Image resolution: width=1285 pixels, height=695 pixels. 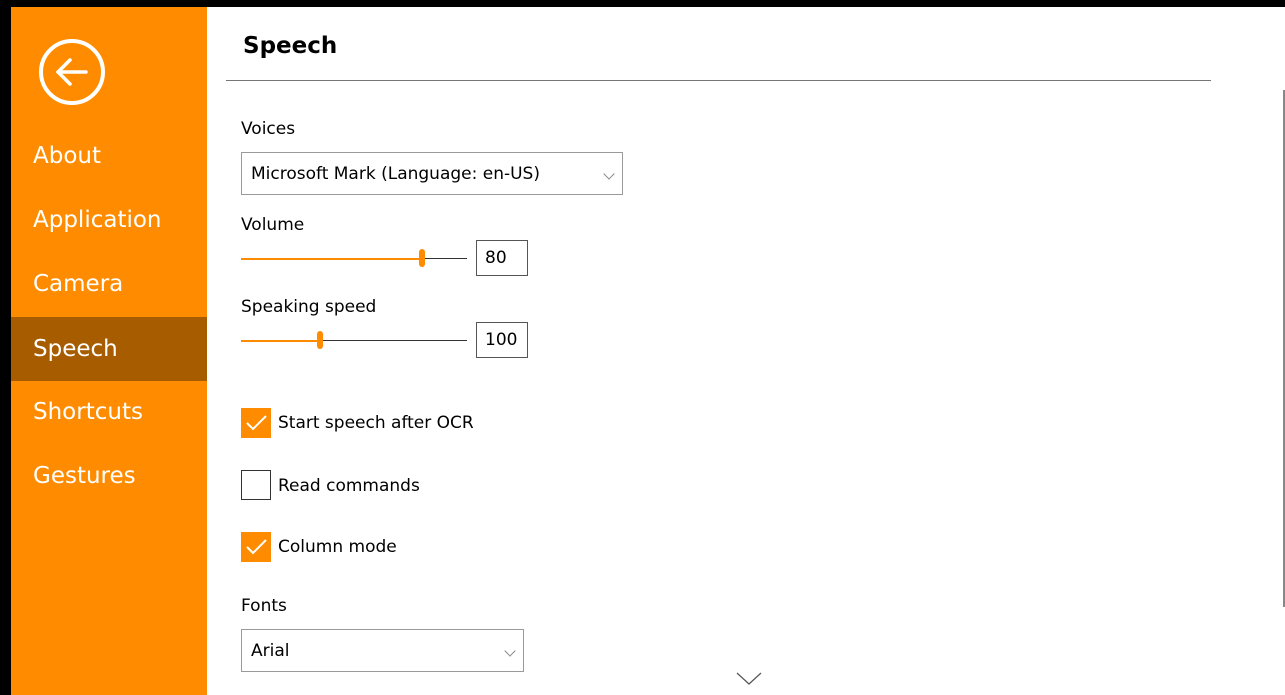 What do you see at coordinates (109, 220) in the screenshot?
I see `nav-item-application: Application` at bounding box center [109, 220].